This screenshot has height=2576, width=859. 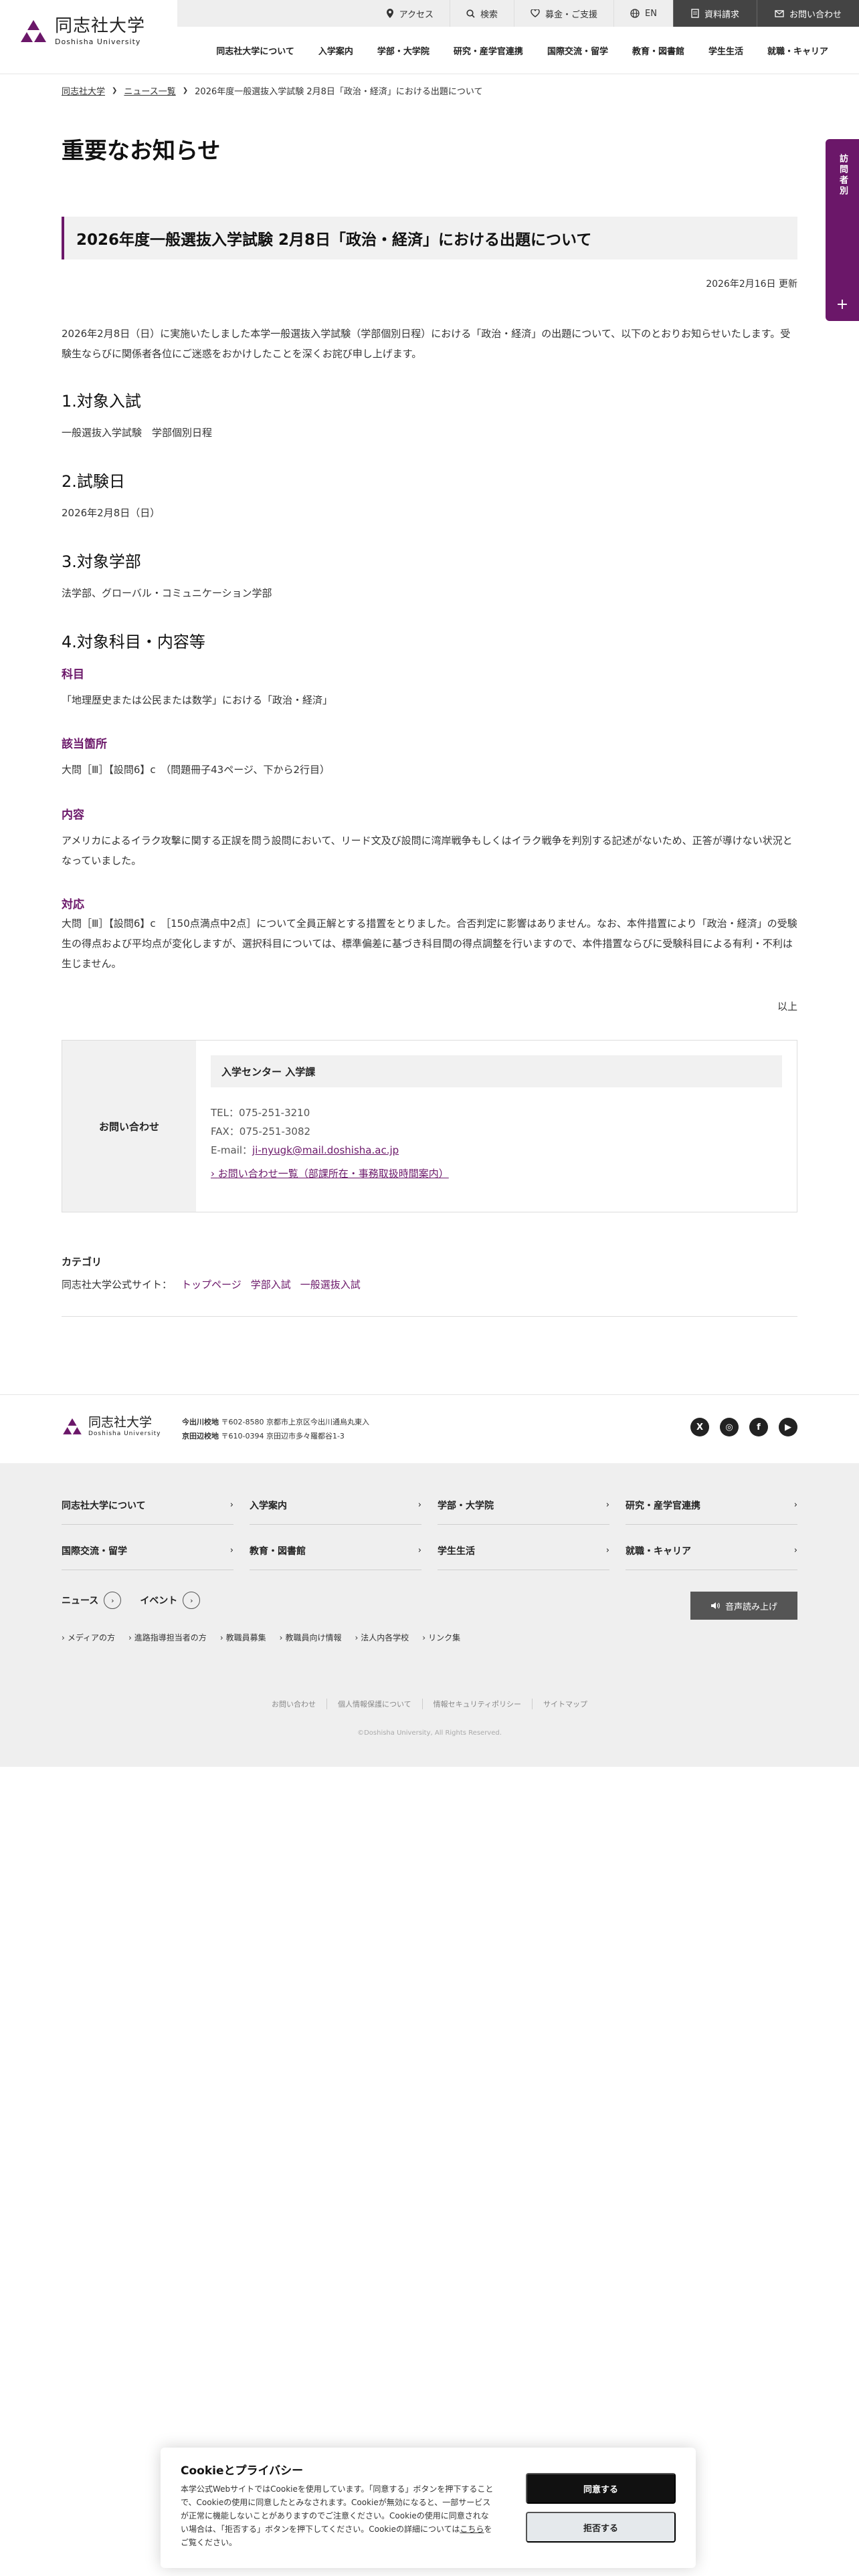 What do you see at coordinates (788, 1427) in the screenshot?
I see `youtube-icon: ▶` at bounding box center [788, 1427].